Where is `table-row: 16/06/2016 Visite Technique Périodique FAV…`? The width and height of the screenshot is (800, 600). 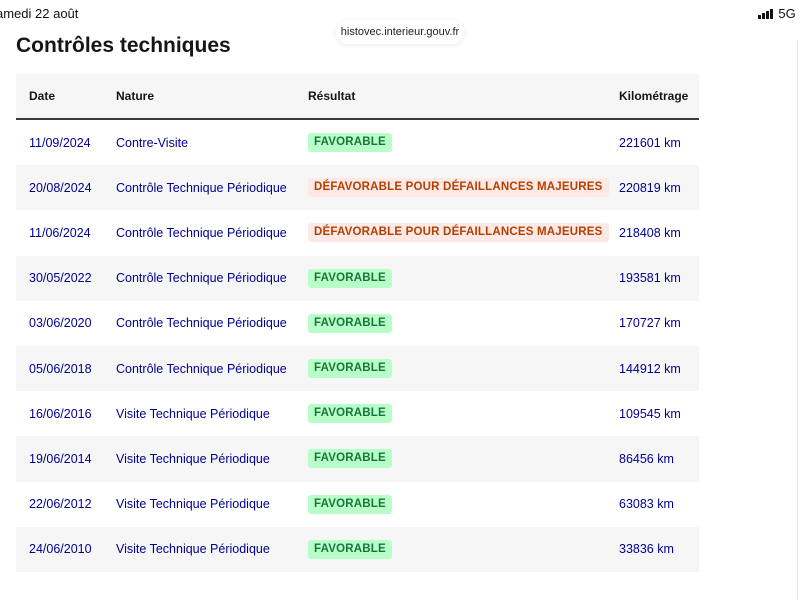 table-row: 16/06/2016 Visite Technique Périodique FAV… is located at coordinates (357, 414).